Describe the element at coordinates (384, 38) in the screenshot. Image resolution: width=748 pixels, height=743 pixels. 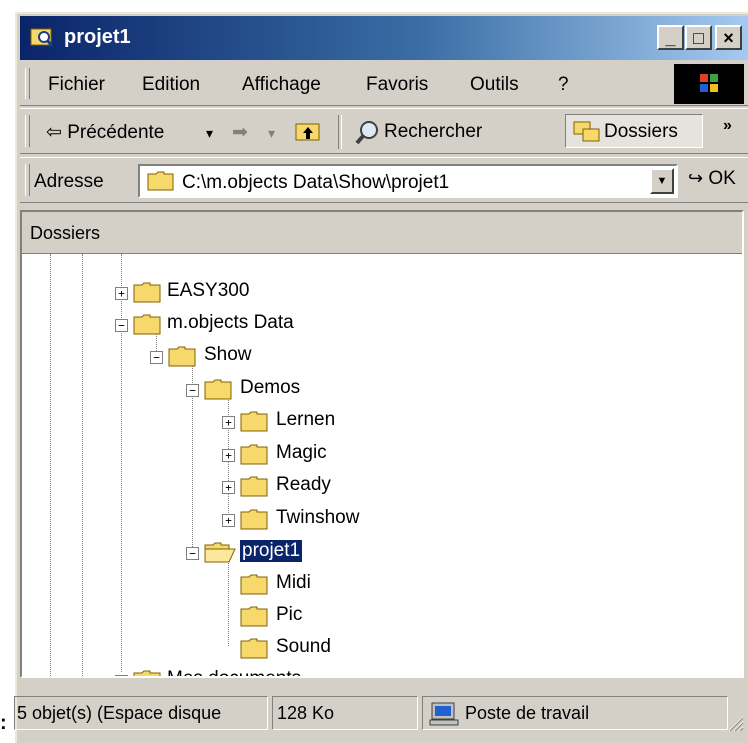
I see `title-bar: projet1 _ □ ×` at that location.